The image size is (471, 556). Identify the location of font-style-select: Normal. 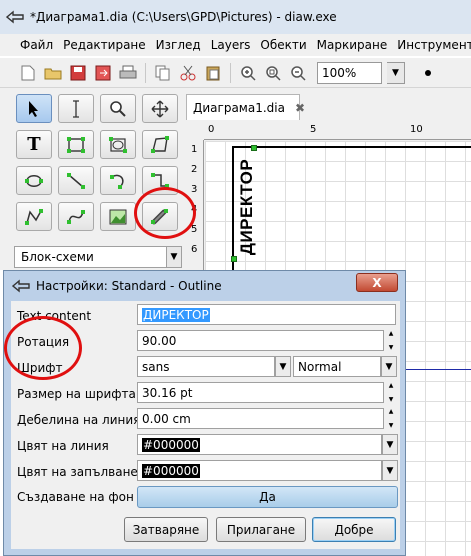
(337, 366).